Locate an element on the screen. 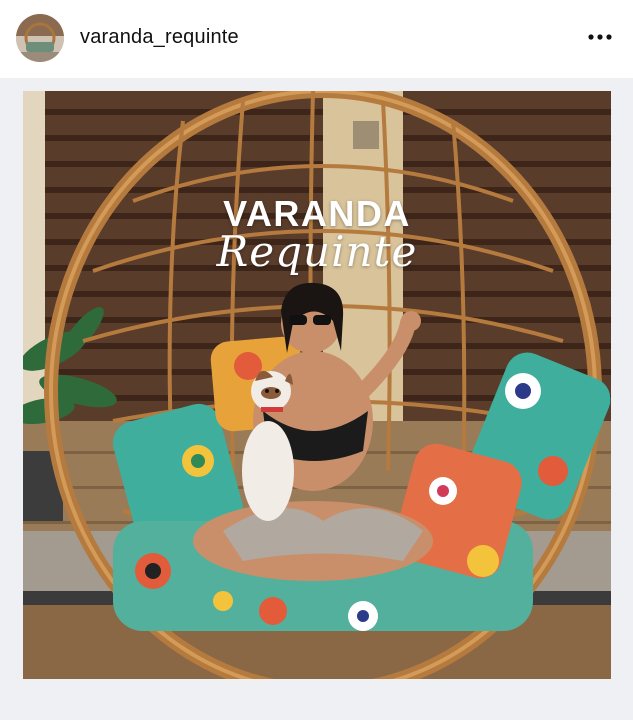  username: varanda_requinte is located at coordinates (159, 37).